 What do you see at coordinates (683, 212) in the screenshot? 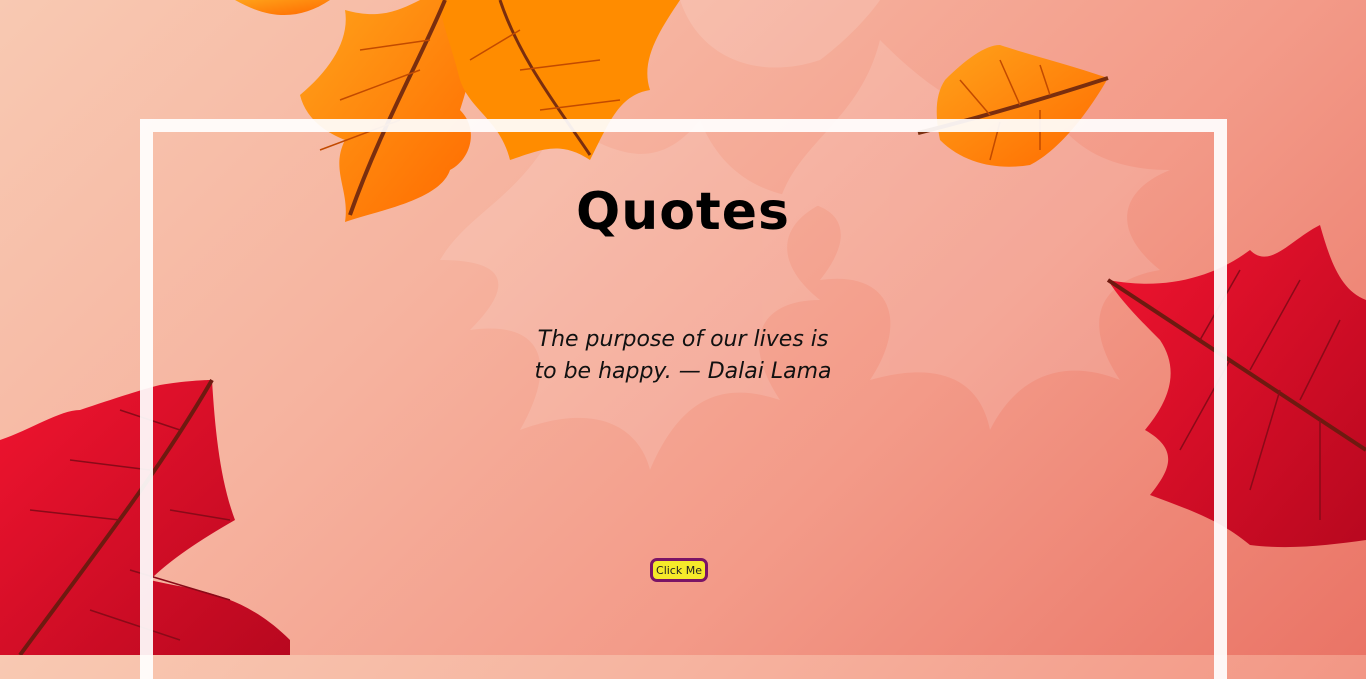
I see `page-title: Quotes` at bounding box center [683, 212].